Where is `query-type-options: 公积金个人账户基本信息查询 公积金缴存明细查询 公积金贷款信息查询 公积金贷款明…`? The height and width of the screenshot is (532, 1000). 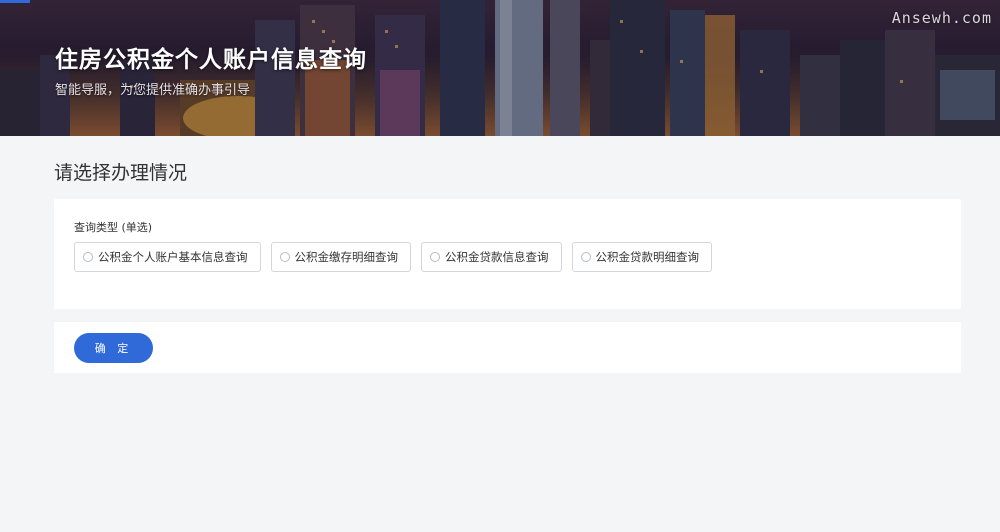
query-type-options: 公积金个人账户基本信息查询 公积金缴存明细查询 公积金贷款信息查询 公积金贷款明… is located at coordinates (398, 257).